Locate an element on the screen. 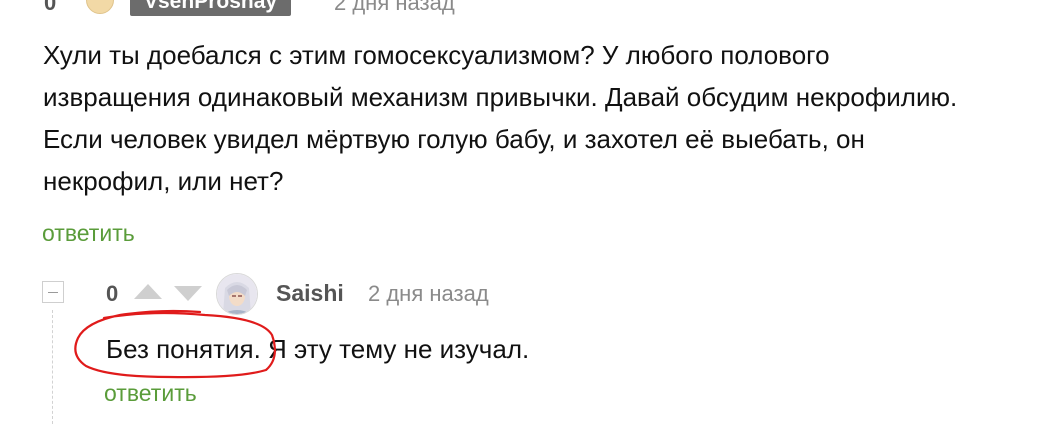 The width and height of the screenshot is (1039, 424). top-comment-reply-button: ответить is located at coordinates (88, 233).